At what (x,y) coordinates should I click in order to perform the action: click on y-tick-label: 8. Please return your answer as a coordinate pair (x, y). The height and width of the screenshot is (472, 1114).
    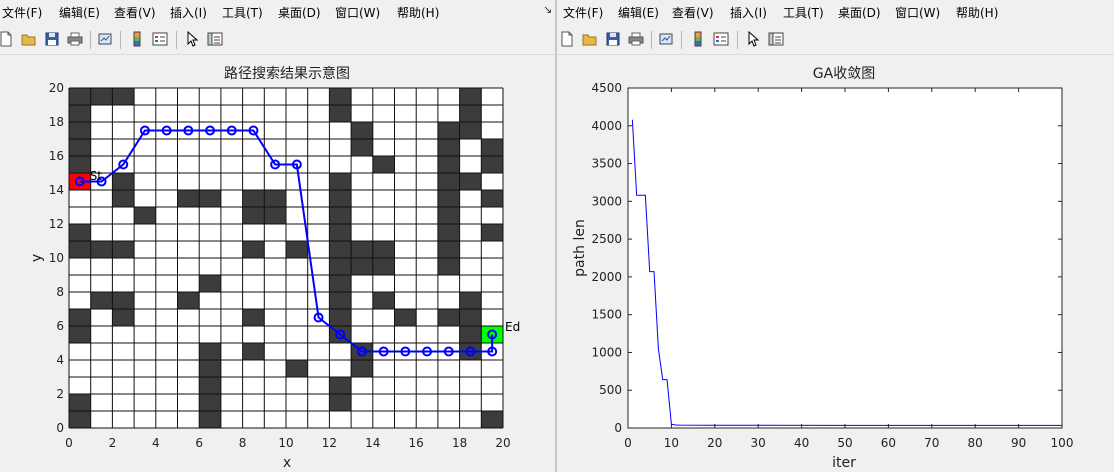
    Looking at the image, I should click on (60, 292).